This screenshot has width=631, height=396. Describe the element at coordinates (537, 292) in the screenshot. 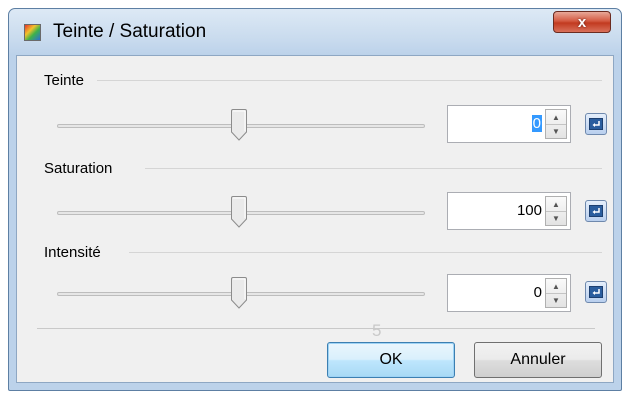

I see `intensite-value: 0` at that location.